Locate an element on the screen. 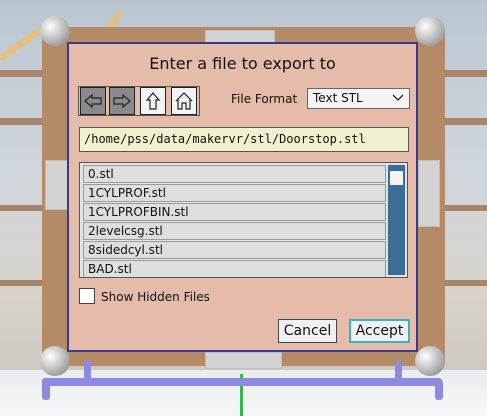  back-arrow-icon is located at coordinates (93, 101).